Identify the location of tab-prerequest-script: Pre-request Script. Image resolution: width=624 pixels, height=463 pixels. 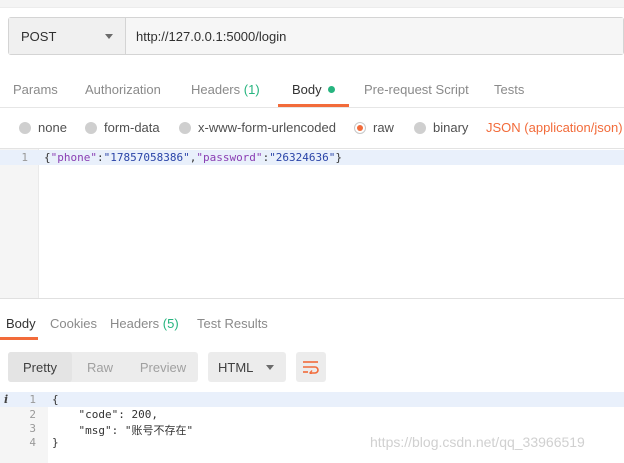
(416, 89).